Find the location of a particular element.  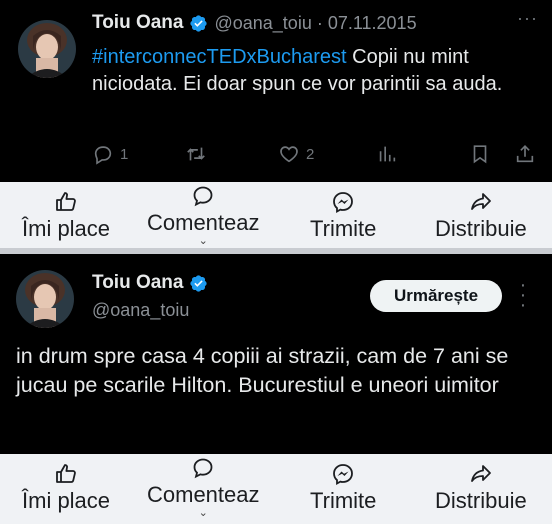

reply-button: 1 is located at coordinates (110, 154).